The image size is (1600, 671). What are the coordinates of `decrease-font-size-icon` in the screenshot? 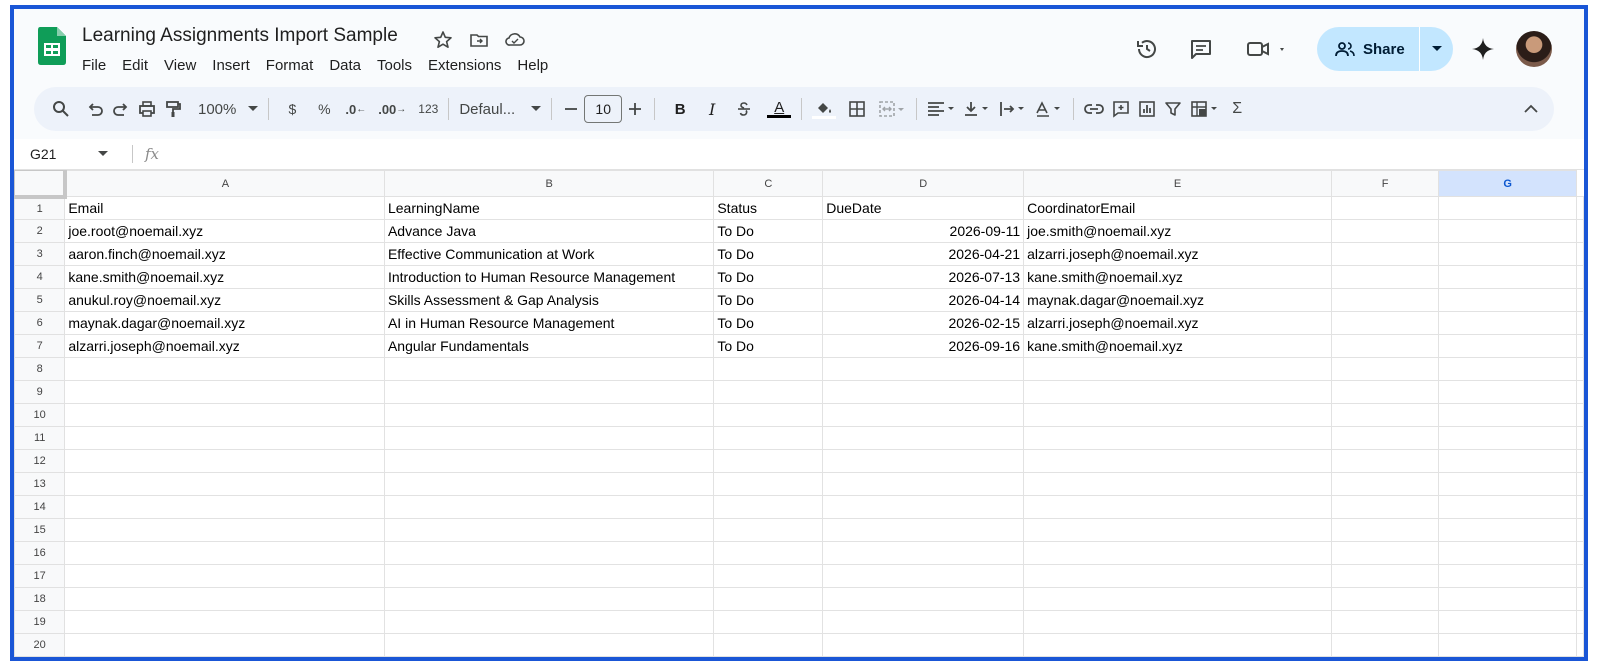 It's located at (571, 109).